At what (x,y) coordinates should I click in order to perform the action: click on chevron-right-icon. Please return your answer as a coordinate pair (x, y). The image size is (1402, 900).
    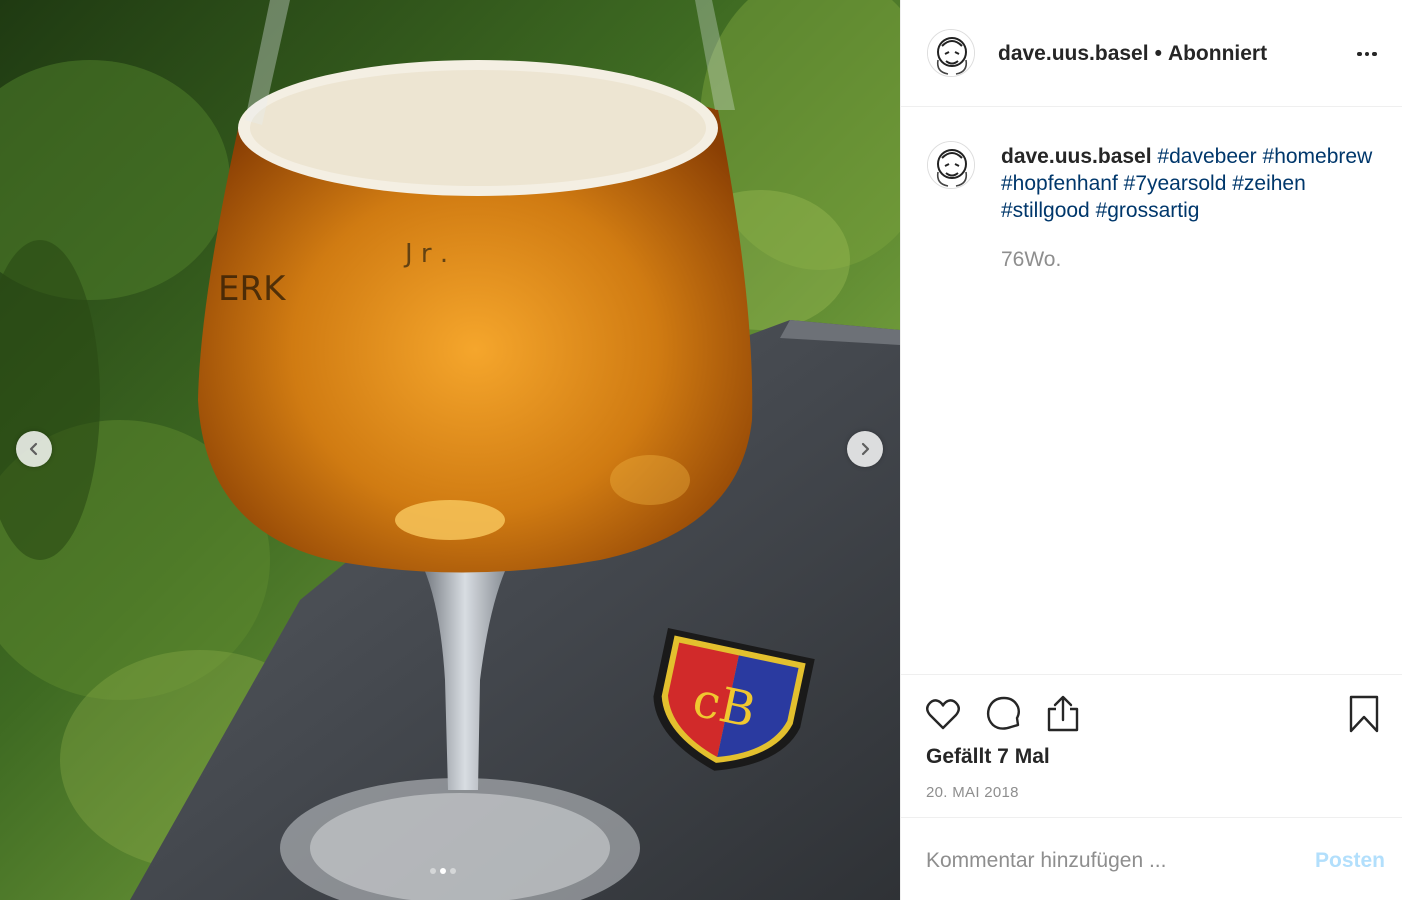
    Looking at the image, I should click on (865, 449).